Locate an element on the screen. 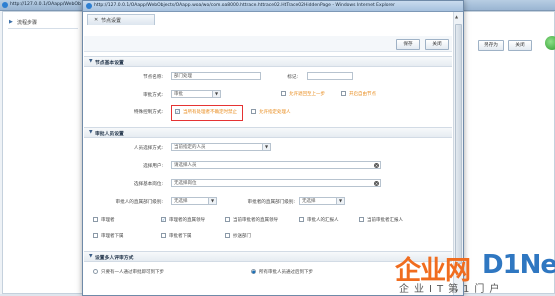 The width and height of the screenshot is (555, 296). current-leader-label: 当前审批者的直属领导 is located at coordinates (255, 220).